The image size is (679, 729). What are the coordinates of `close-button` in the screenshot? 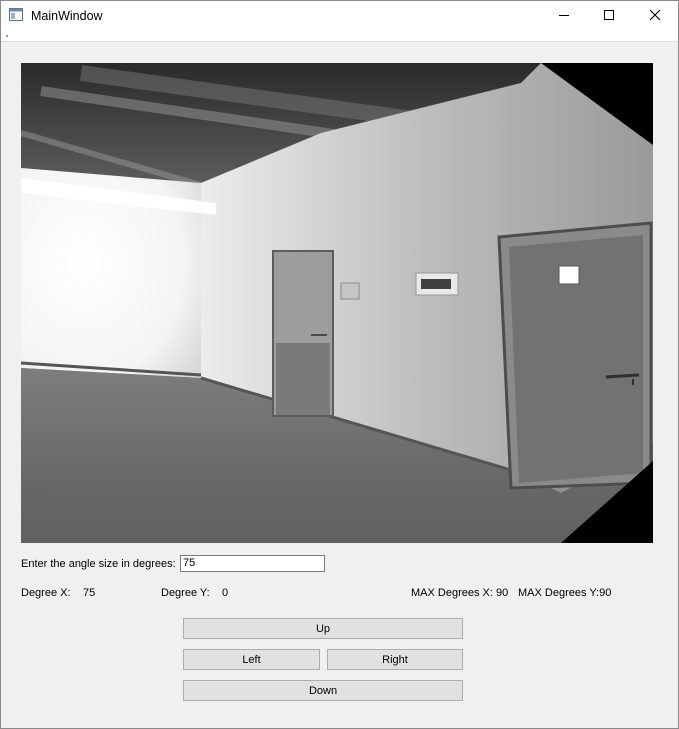 It's located at (655, 16).